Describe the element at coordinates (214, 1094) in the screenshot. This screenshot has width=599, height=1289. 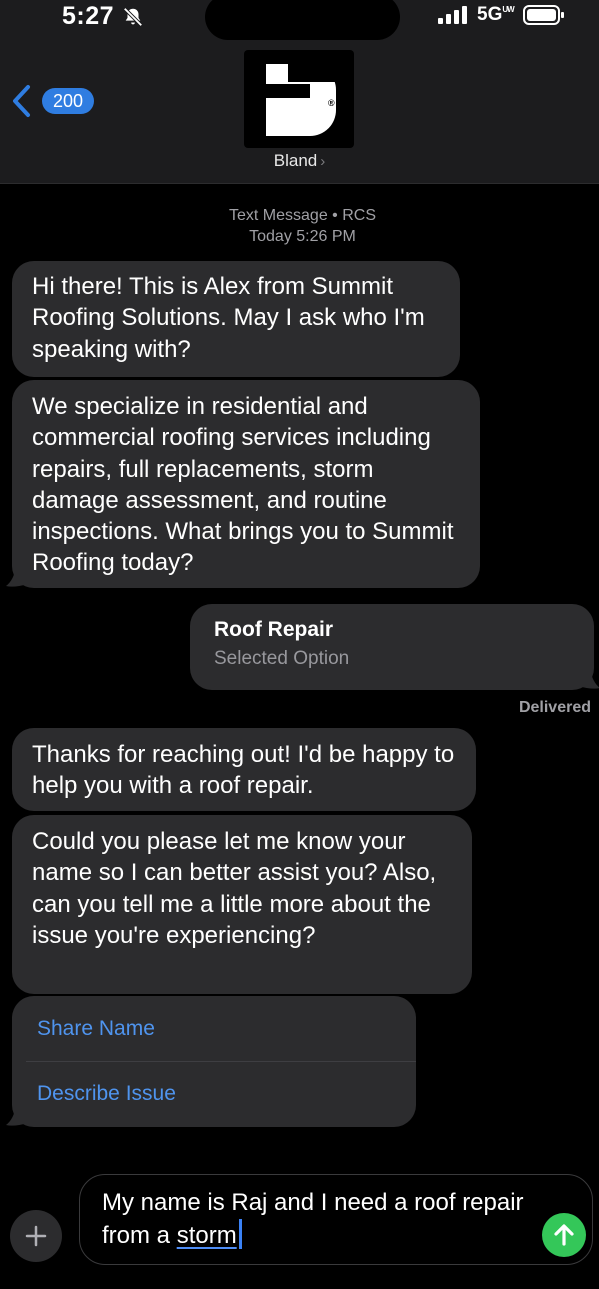
I see `suggestion-describe-issue: Describe Issue` at that location.